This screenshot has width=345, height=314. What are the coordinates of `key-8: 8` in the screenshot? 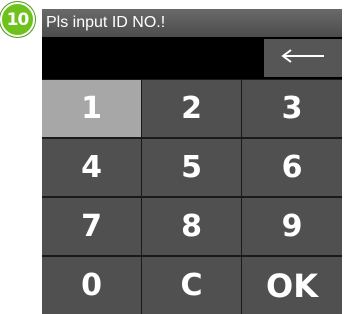 It's located at (191, 226).